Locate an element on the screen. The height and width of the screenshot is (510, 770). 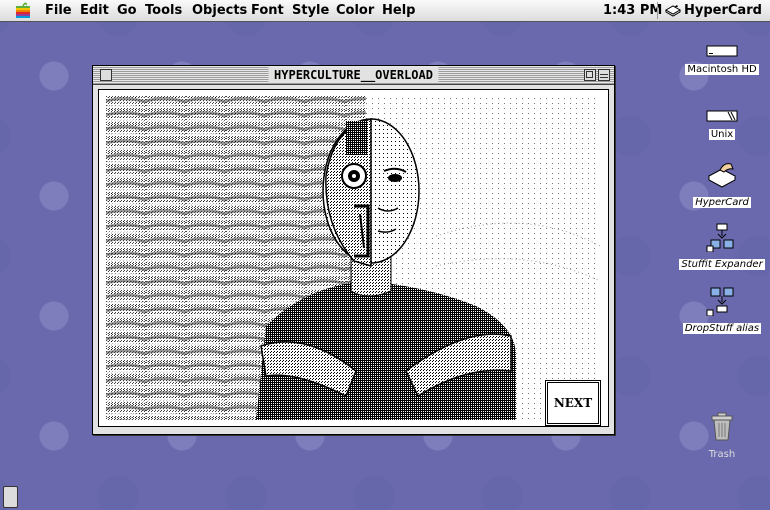
desktop-icon-label: Macintosh HD is located at coordinates (722, 69).